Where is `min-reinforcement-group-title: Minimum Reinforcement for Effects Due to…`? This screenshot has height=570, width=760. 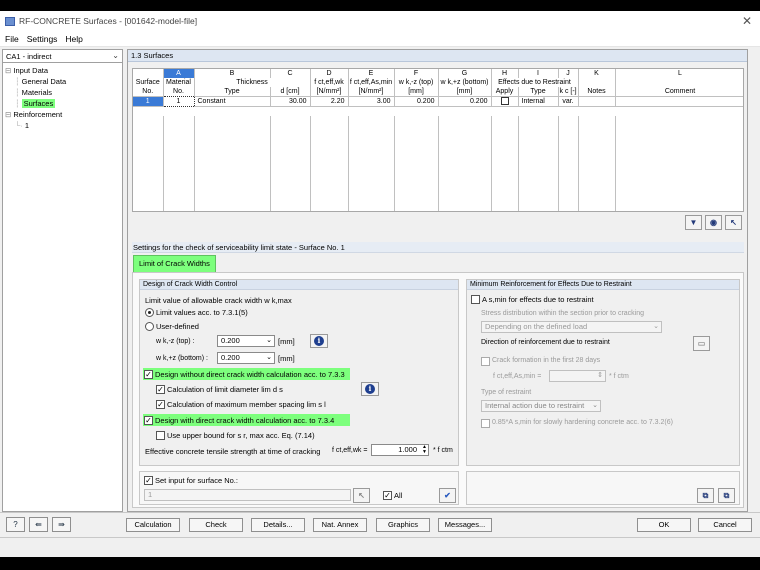 min-reinforcement-group-title: Minimum Reinforcement for Effects Due to… is located at coordinates (603, 285).